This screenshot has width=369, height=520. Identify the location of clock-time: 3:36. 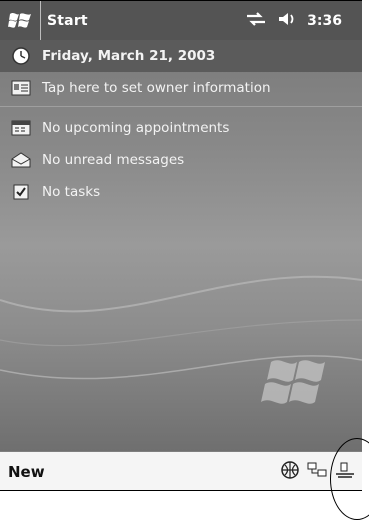
(324, 21).